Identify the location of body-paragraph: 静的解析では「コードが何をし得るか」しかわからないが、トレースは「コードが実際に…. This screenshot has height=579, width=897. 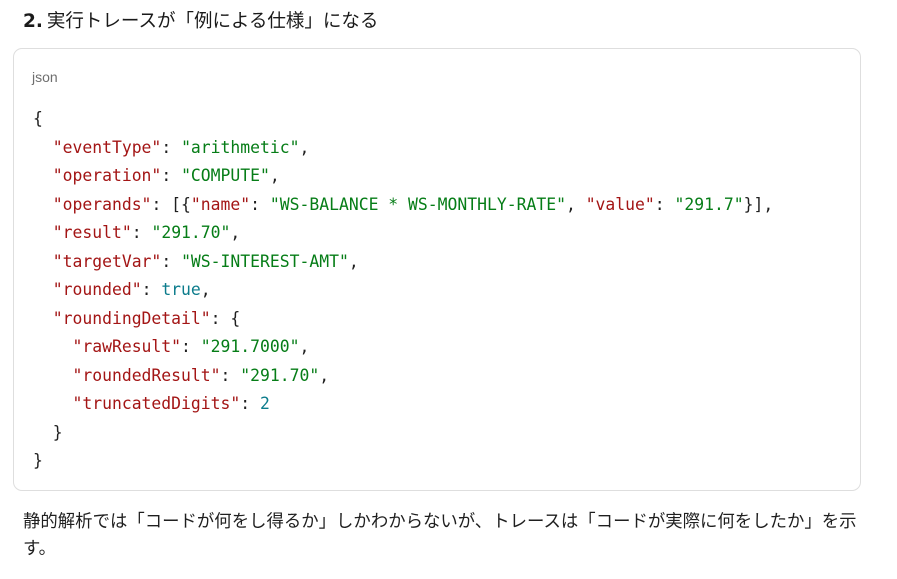
(440, 535).